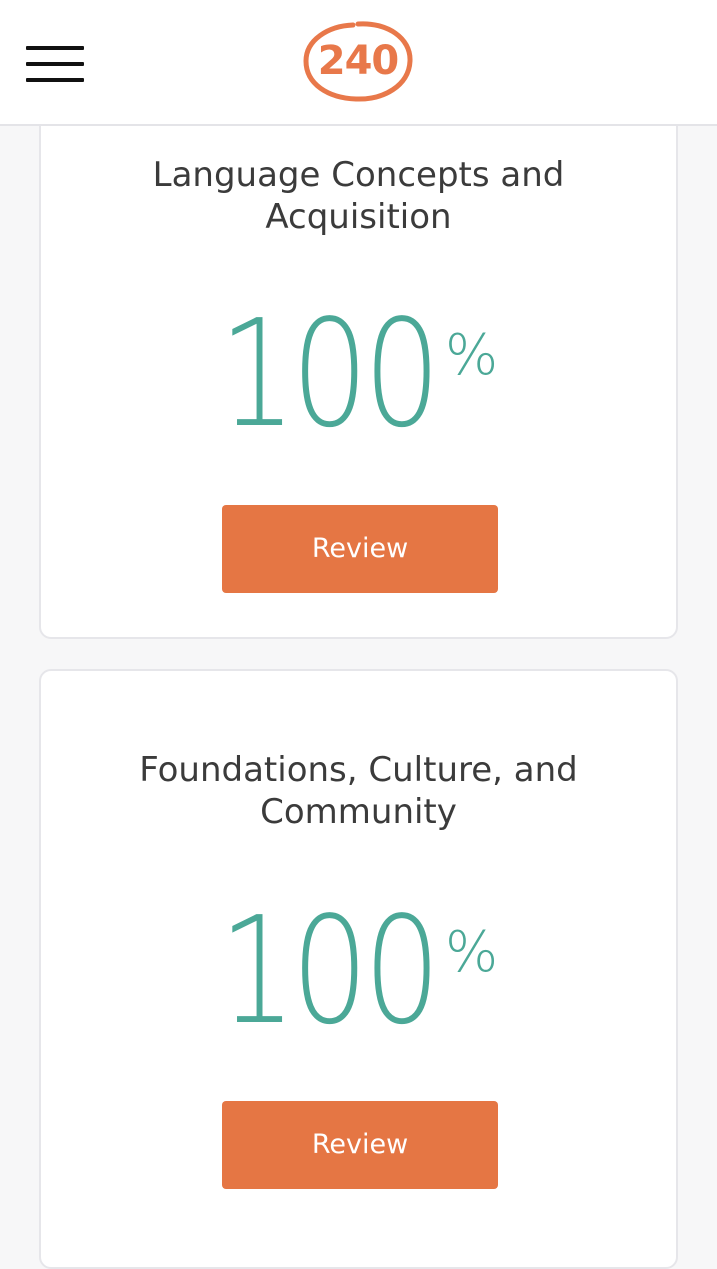 This screenshot has height=1269, width=717. Describe the element at coordinates (358, 770) in the screenshot. I see `card-title-line: Foundations, Culture, and` at that location.